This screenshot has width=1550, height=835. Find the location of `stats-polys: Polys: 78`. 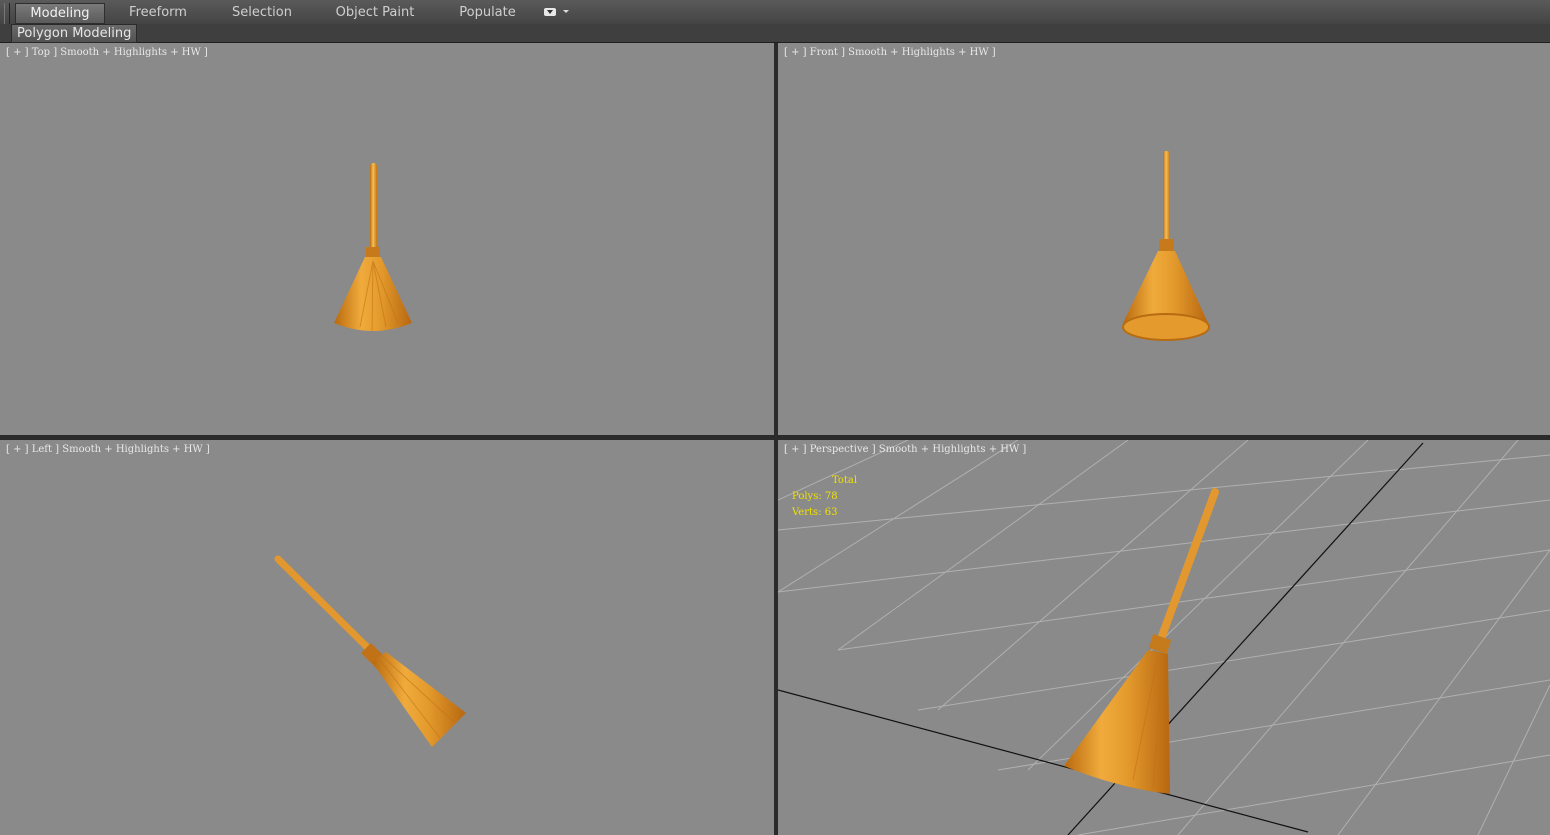

stats-polys: Polys: 78 is located at coordinates (815, 496).